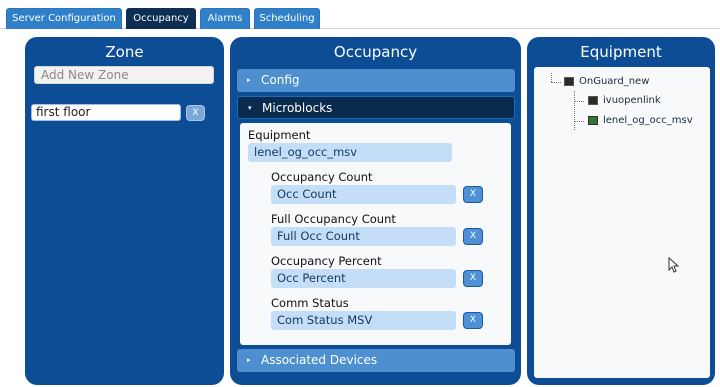 The width and height of the screenshot is (720, 387). What do you see at coordinates (279, 135) in the screenshot?
I see `equipment-label: Equipment` at bounding box center [279, 135].